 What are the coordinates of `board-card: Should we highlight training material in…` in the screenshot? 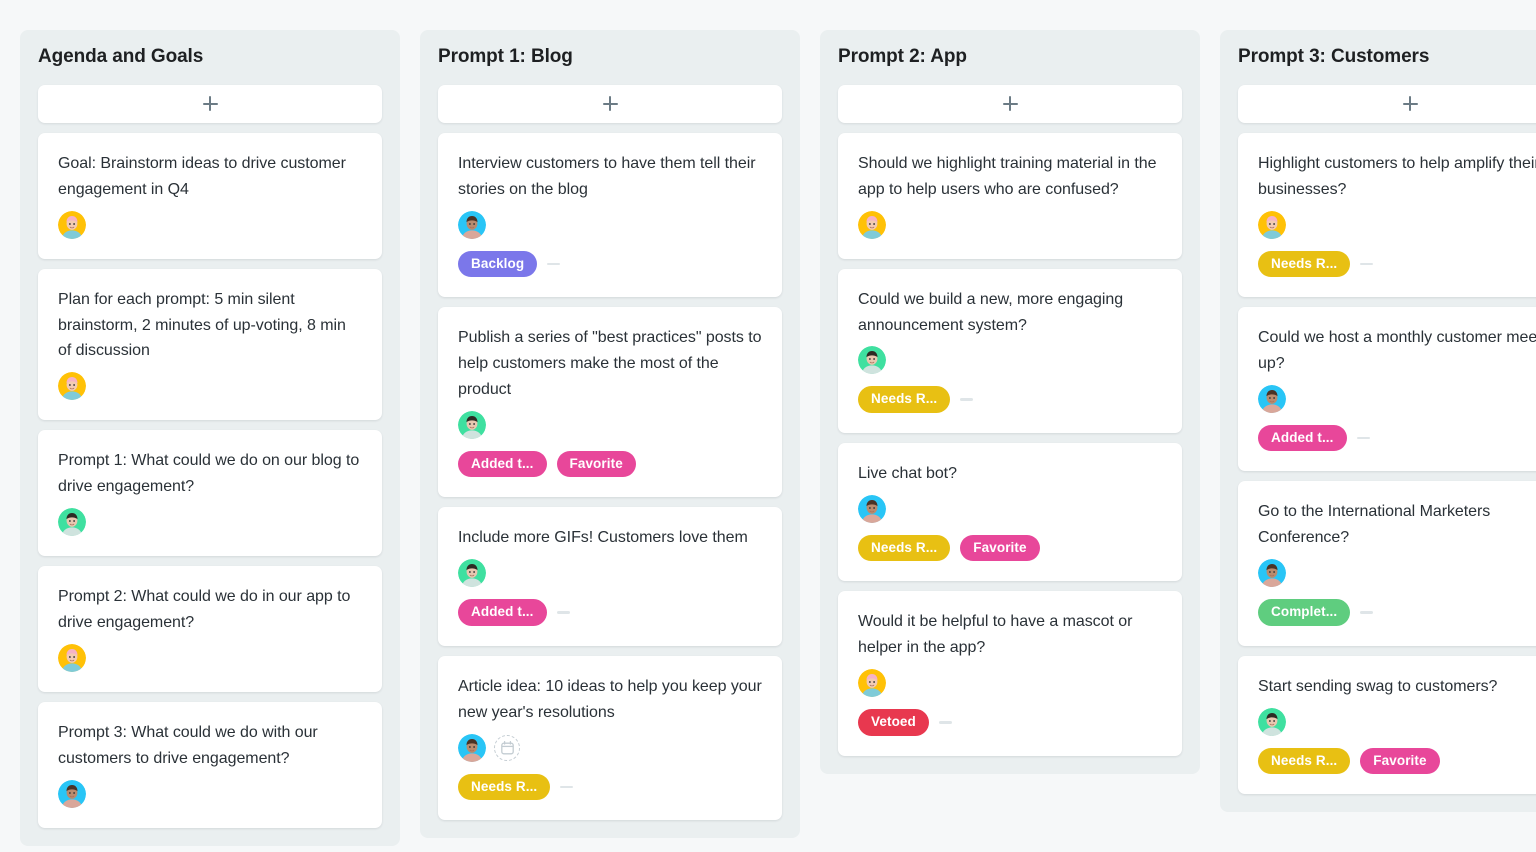 It's located at (1010, 195).